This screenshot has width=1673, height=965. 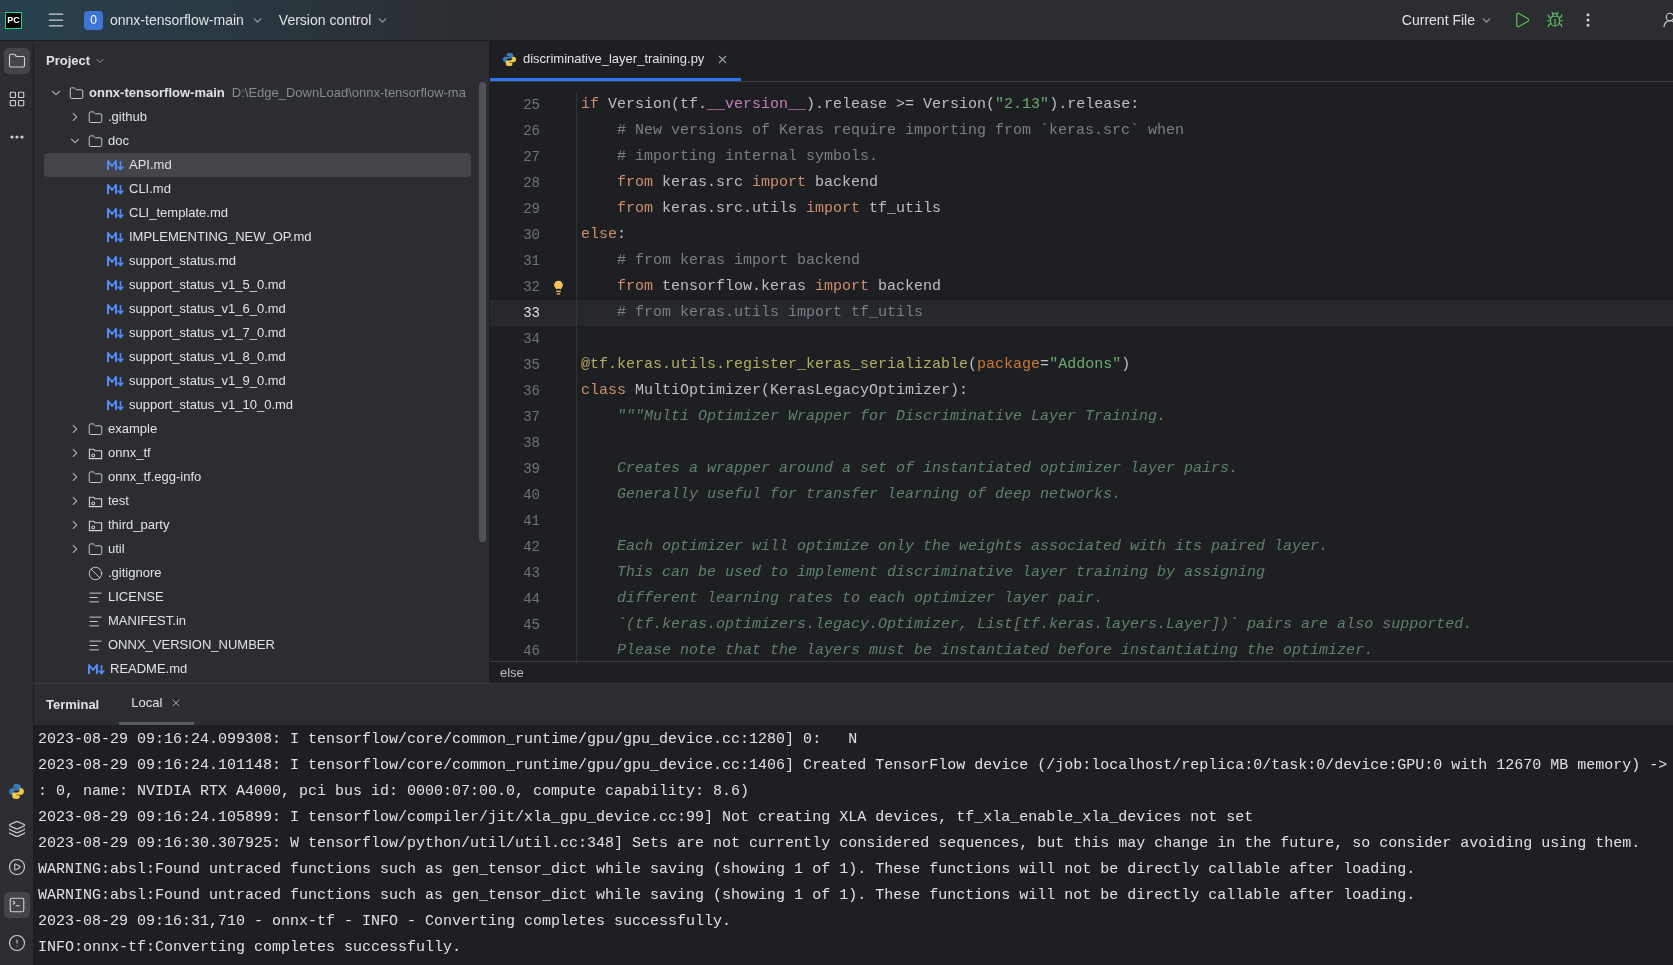 What do you see at coordinates (157, 704) in the screenshot?
I see `terminal-tab: Local` at bounding box center [157, 704].